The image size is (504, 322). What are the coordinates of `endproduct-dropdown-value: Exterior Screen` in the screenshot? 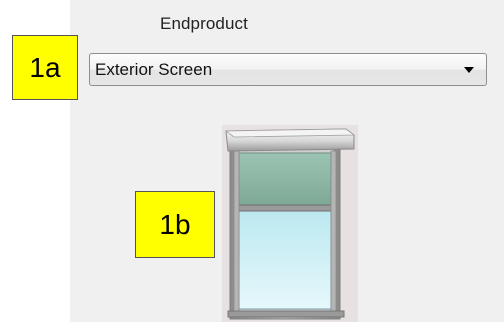 It's located at (154, 69).